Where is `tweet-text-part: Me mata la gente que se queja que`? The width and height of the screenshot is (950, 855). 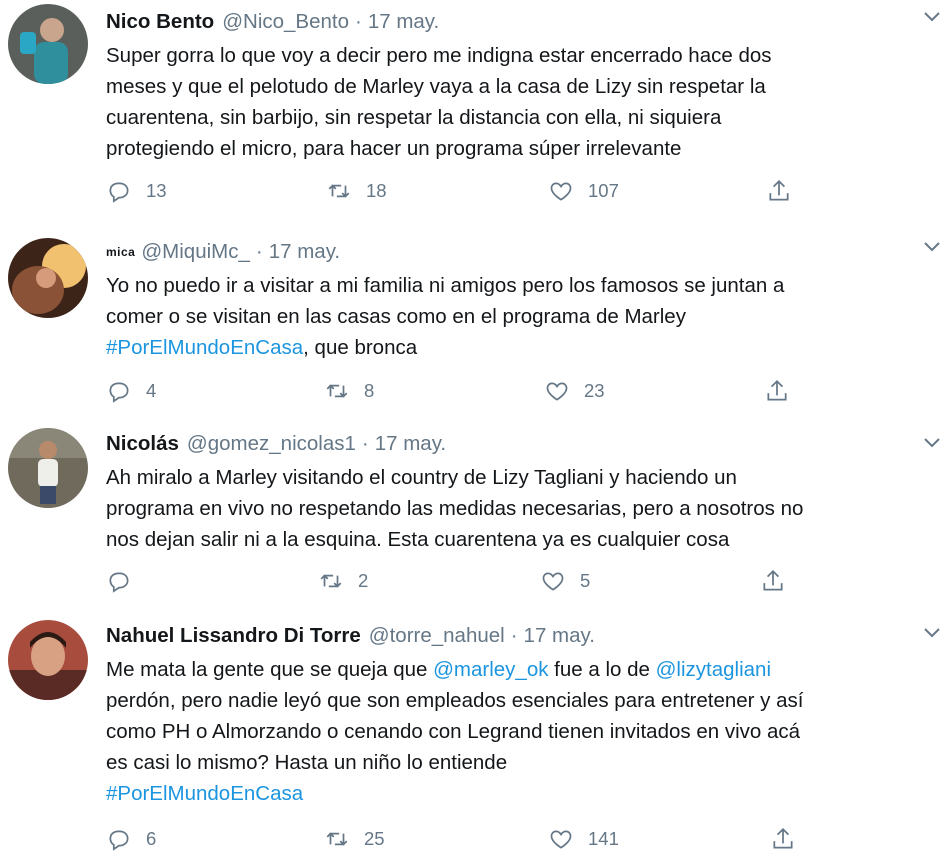 tweet-text-part: Me mata la gente que se queja que is located at coordinates (270, 669).